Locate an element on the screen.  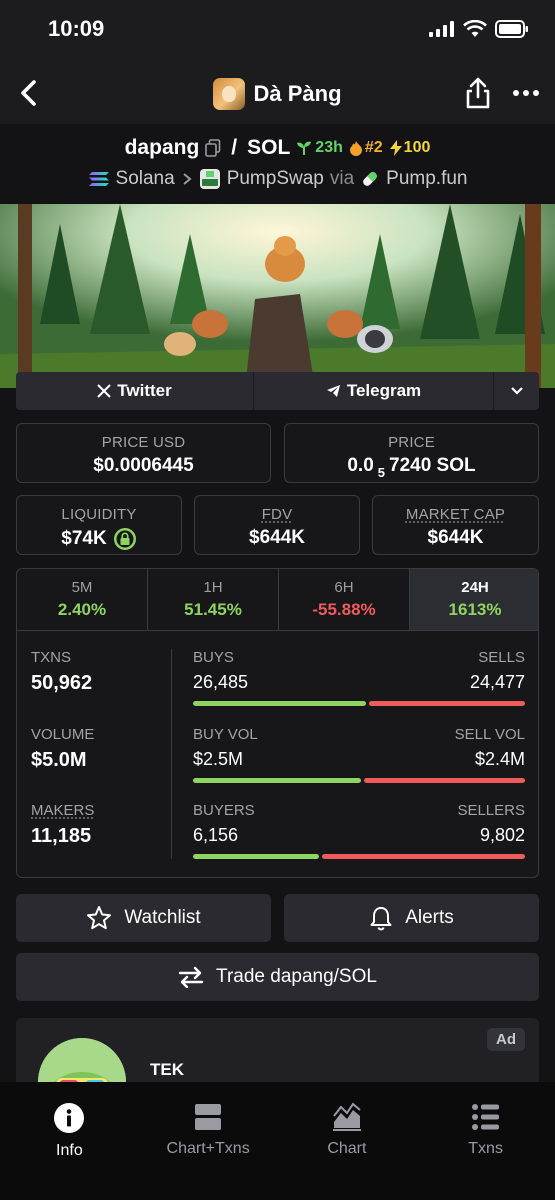
more-button is located at coordinates (526, 93).